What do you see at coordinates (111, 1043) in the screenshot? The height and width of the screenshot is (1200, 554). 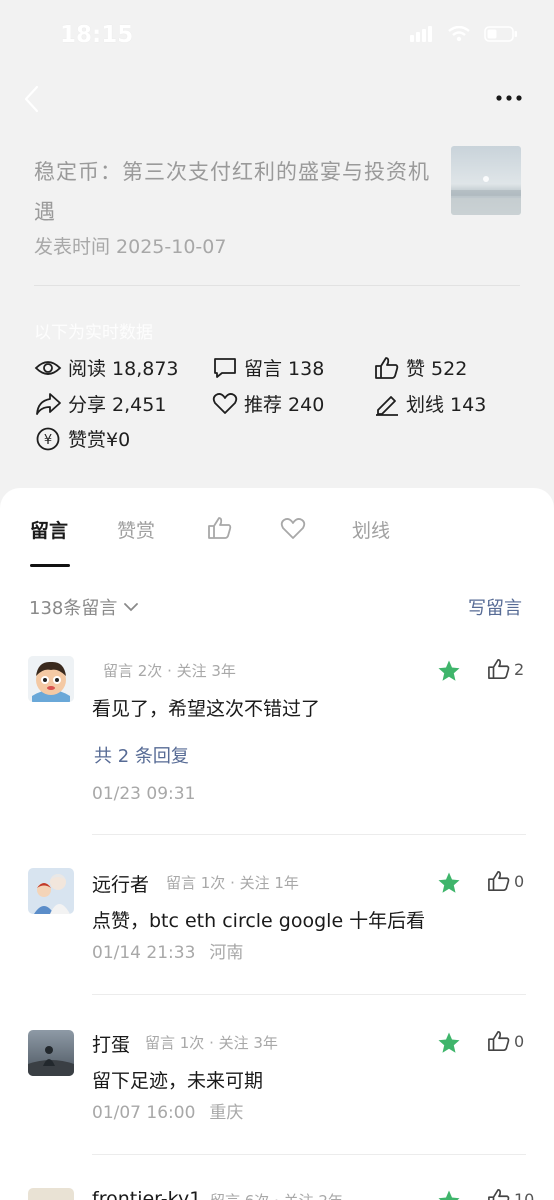 I see `commenter-name: 打蛋` at bounding box center [111, 1043].